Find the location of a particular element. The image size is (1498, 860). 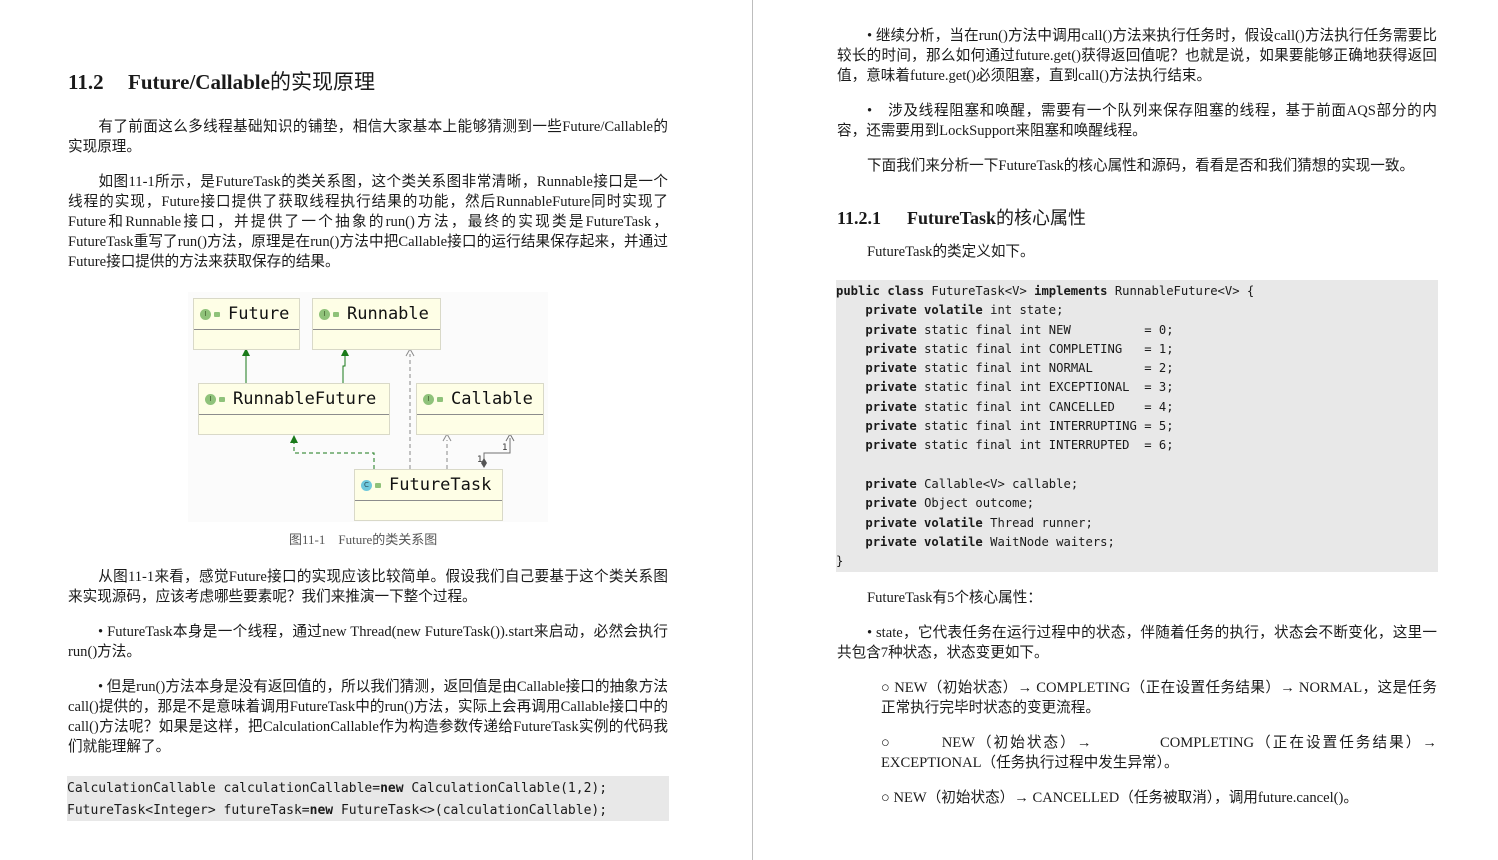

code-line: } is located at coordinates (1137, 561).